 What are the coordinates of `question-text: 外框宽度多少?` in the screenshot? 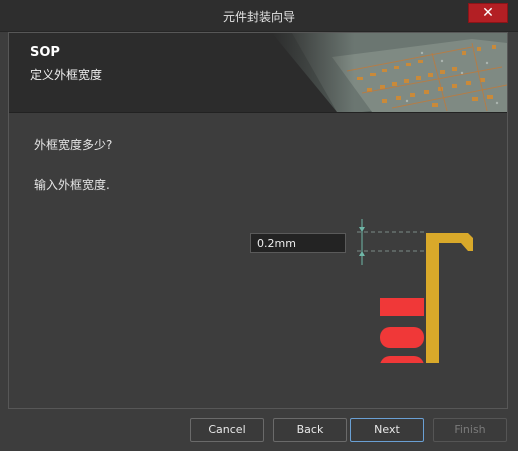 It's located at (73, 145).